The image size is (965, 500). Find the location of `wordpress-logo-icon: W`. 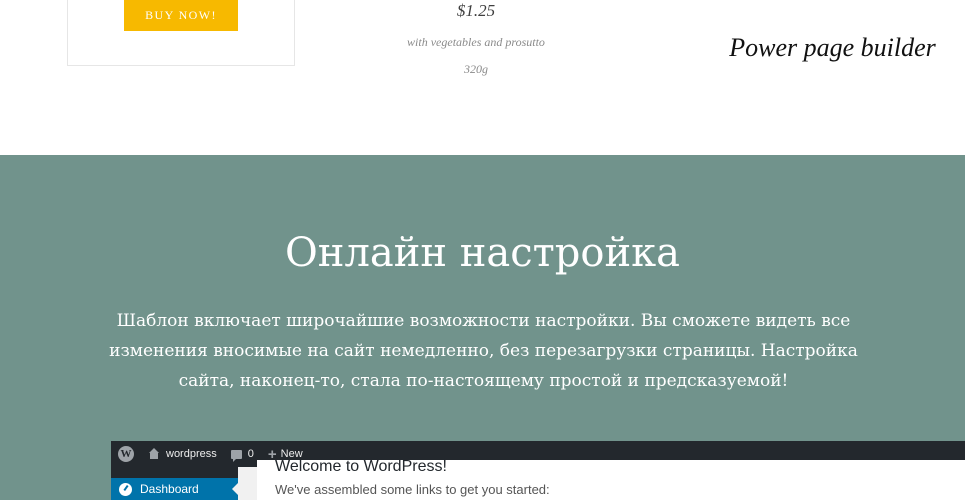

wordpress-logo-icon: W is located at coordinates (126, 454).